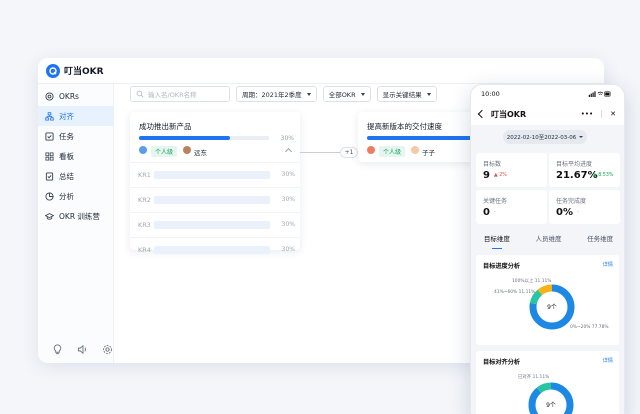 The image size is (640, 414). What do you see at coordinates (272, 95) in the screenshot?
I see `period-label: 周期：2021年2季度` at bounding box center [272, 95].